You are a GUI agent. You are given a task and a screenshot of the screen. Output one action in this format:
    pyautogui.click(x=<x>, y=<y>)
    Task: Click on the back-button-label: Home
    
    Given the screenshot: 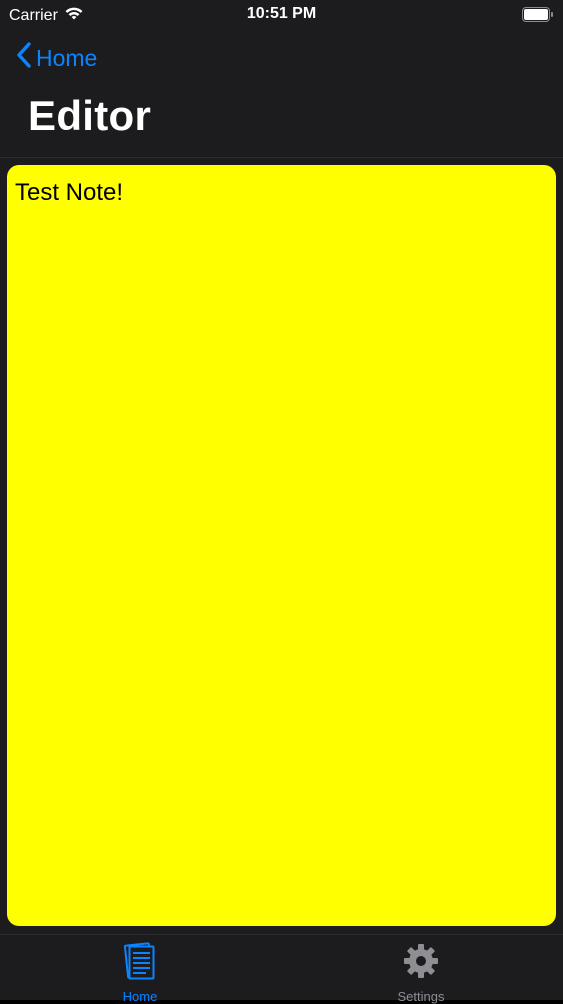 What is the action you would take?
    pyautogui.click(x=67, y=57)
    